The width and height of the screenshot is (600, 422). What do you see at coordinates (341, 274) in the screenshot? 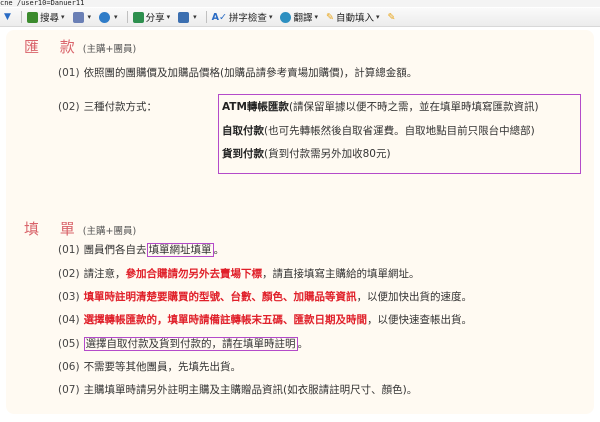
I see `fill-line-02-post: ，請直接填寫主購給的填單網址。` at bounding box center [341, 274].